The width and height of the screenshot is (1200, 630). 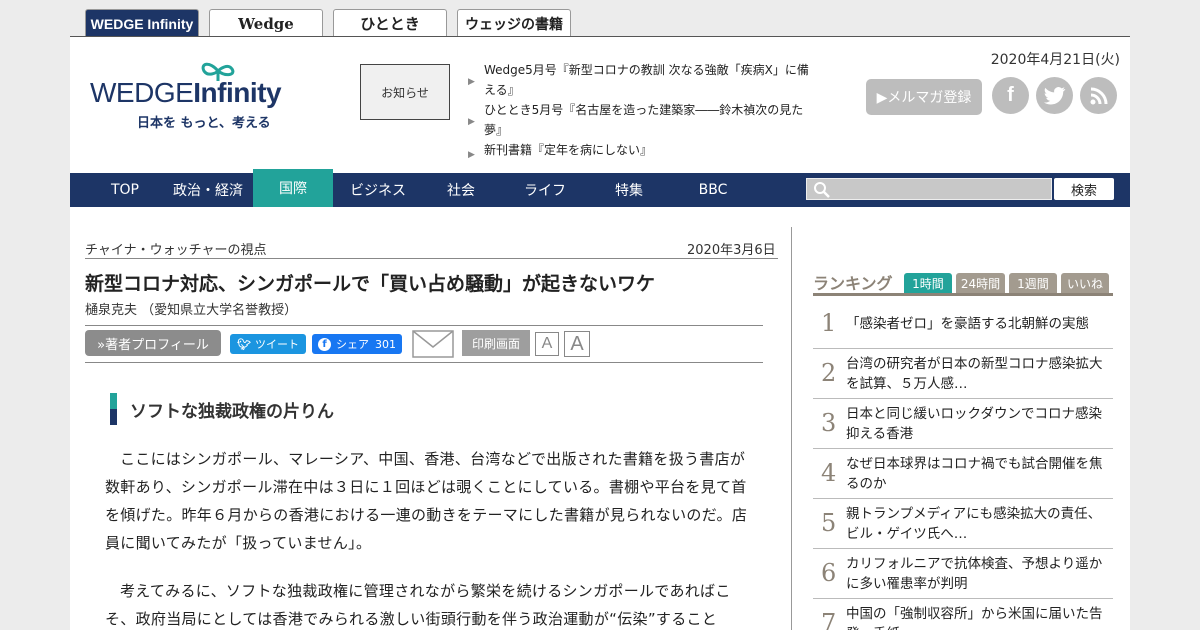 I want to click on section-heading: ソフトな独裁政権の片りん, so click(x=222, y=409).